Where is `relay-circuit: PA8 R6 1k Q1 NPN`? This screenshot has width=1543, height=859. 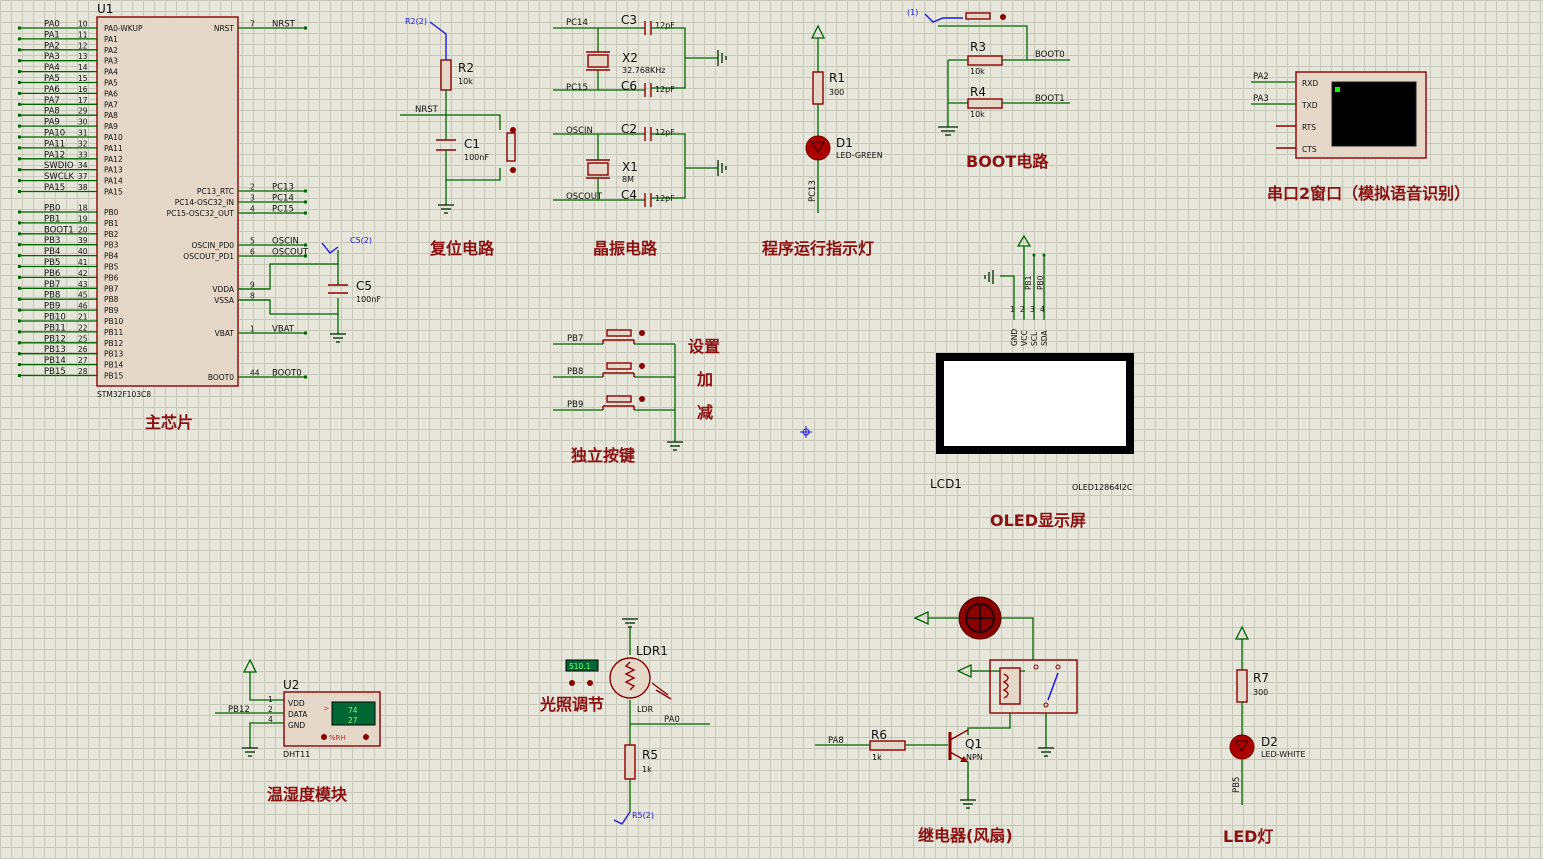 relay-circuit: PA8 R6 1k Q1 NPN is located at coordinates (946, 702).